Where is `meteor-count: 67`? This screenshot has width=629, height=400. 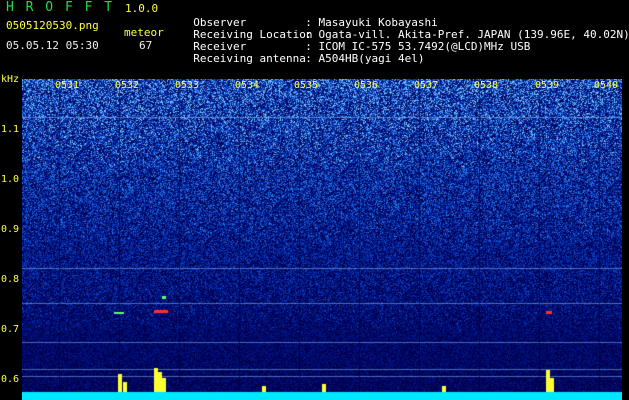
meteor-count: 67 is located at coordinates (146, 45).